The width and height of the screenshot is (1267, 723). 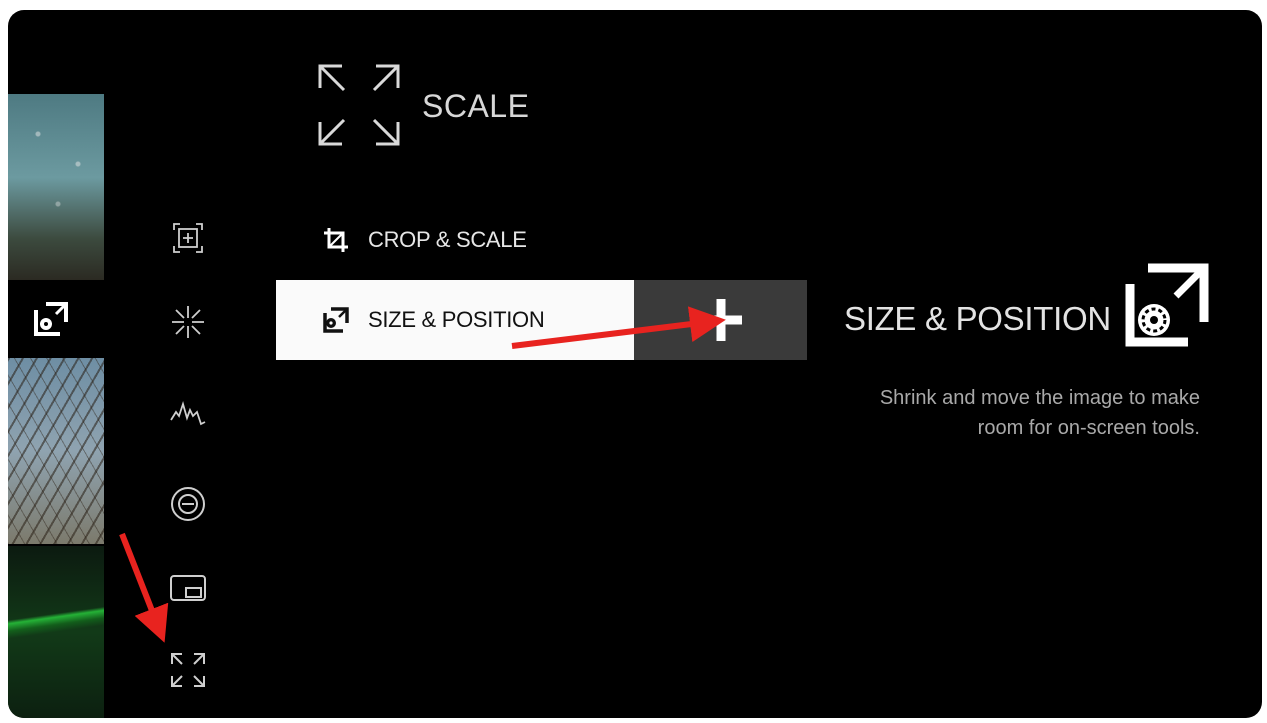 What do you see at coordinates (476, 106) in the screenshot?
I see `page-title: SCALE` at bounding box center [476, 106].